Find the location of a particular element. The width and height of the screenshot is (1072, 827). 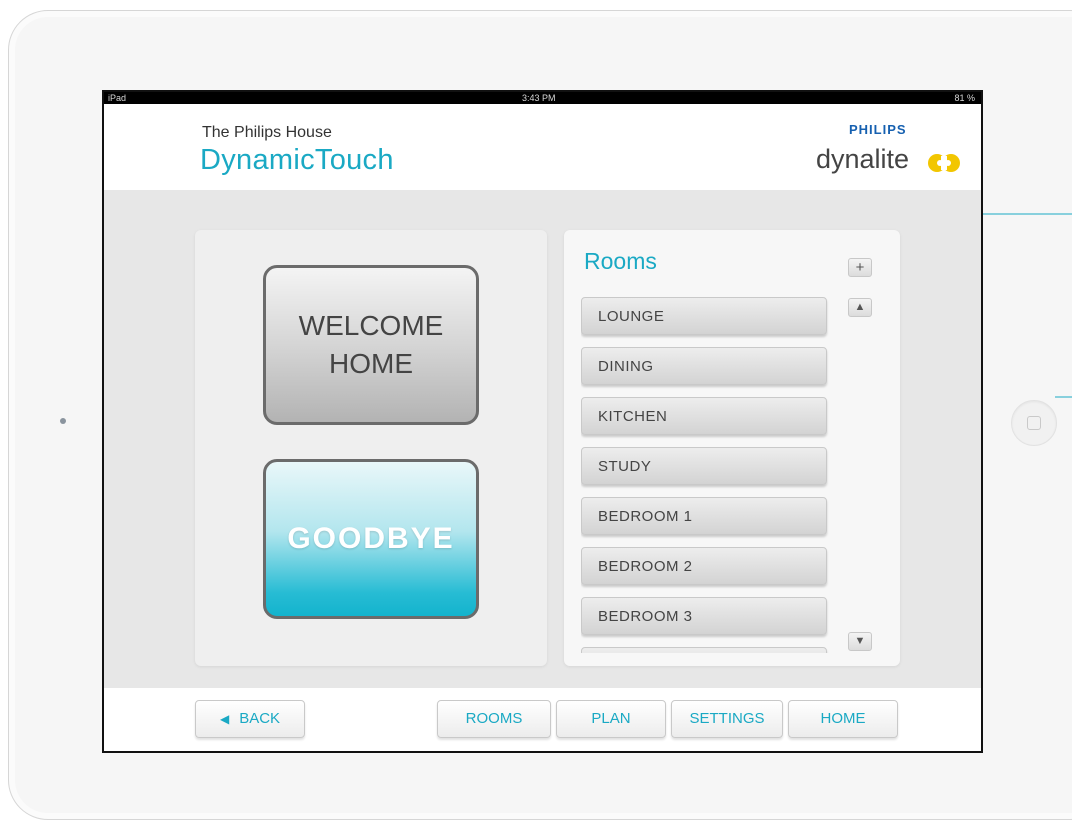

dynalite-logo-icon is located at coordinates (944, 163).